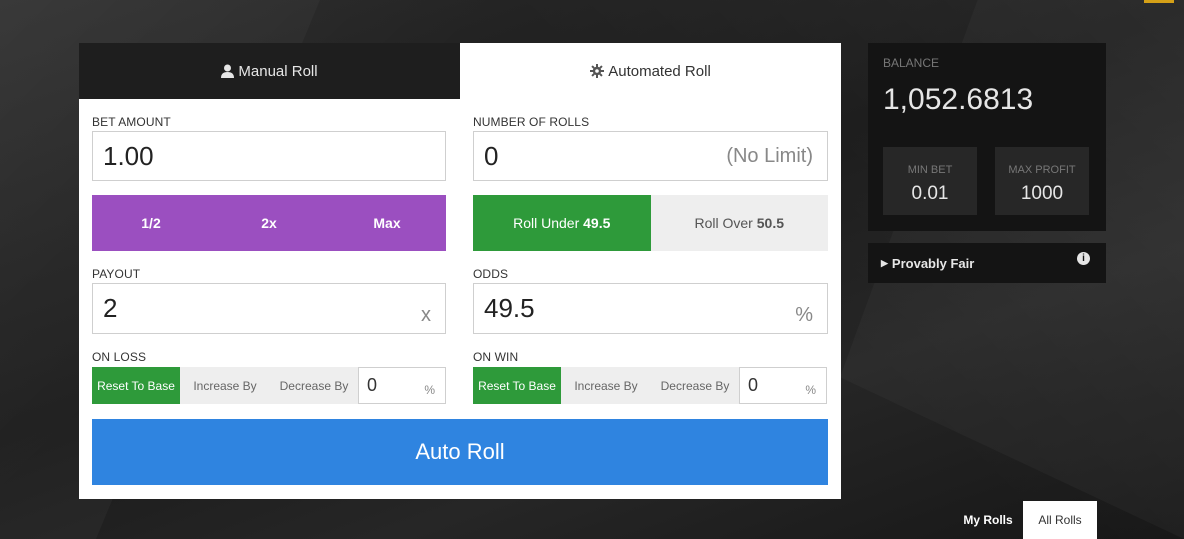  What do you see at coordinates (491, 155) in the screenshot?
I see `number-of-rolls-value: 0` at bounding box center [491, 155].